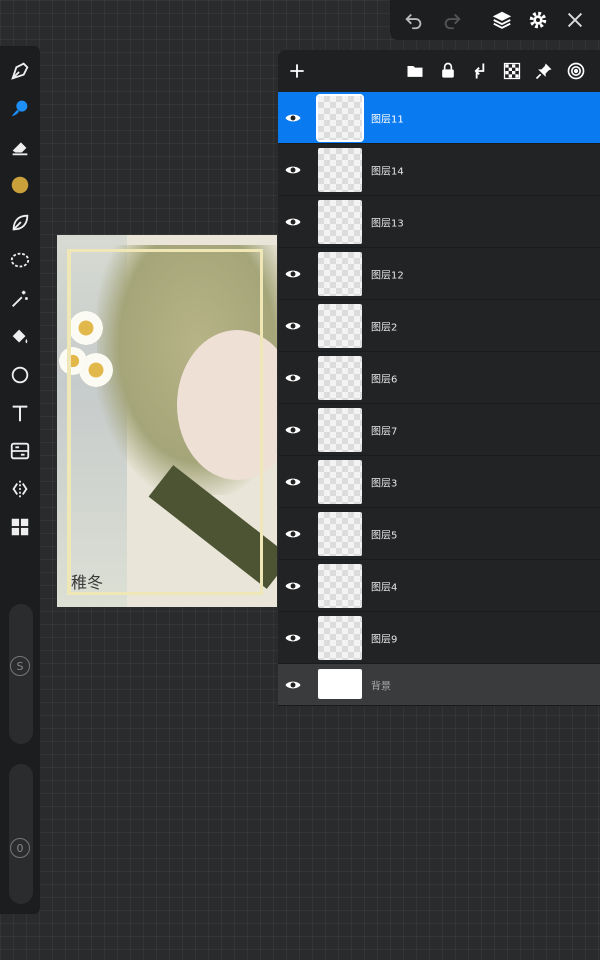 This screenshot has height=960, width=600. What do you see at coordinates (384, 587) in the screenshot?
I see `layer-name: 图层4` at bounding box center [384, 587].